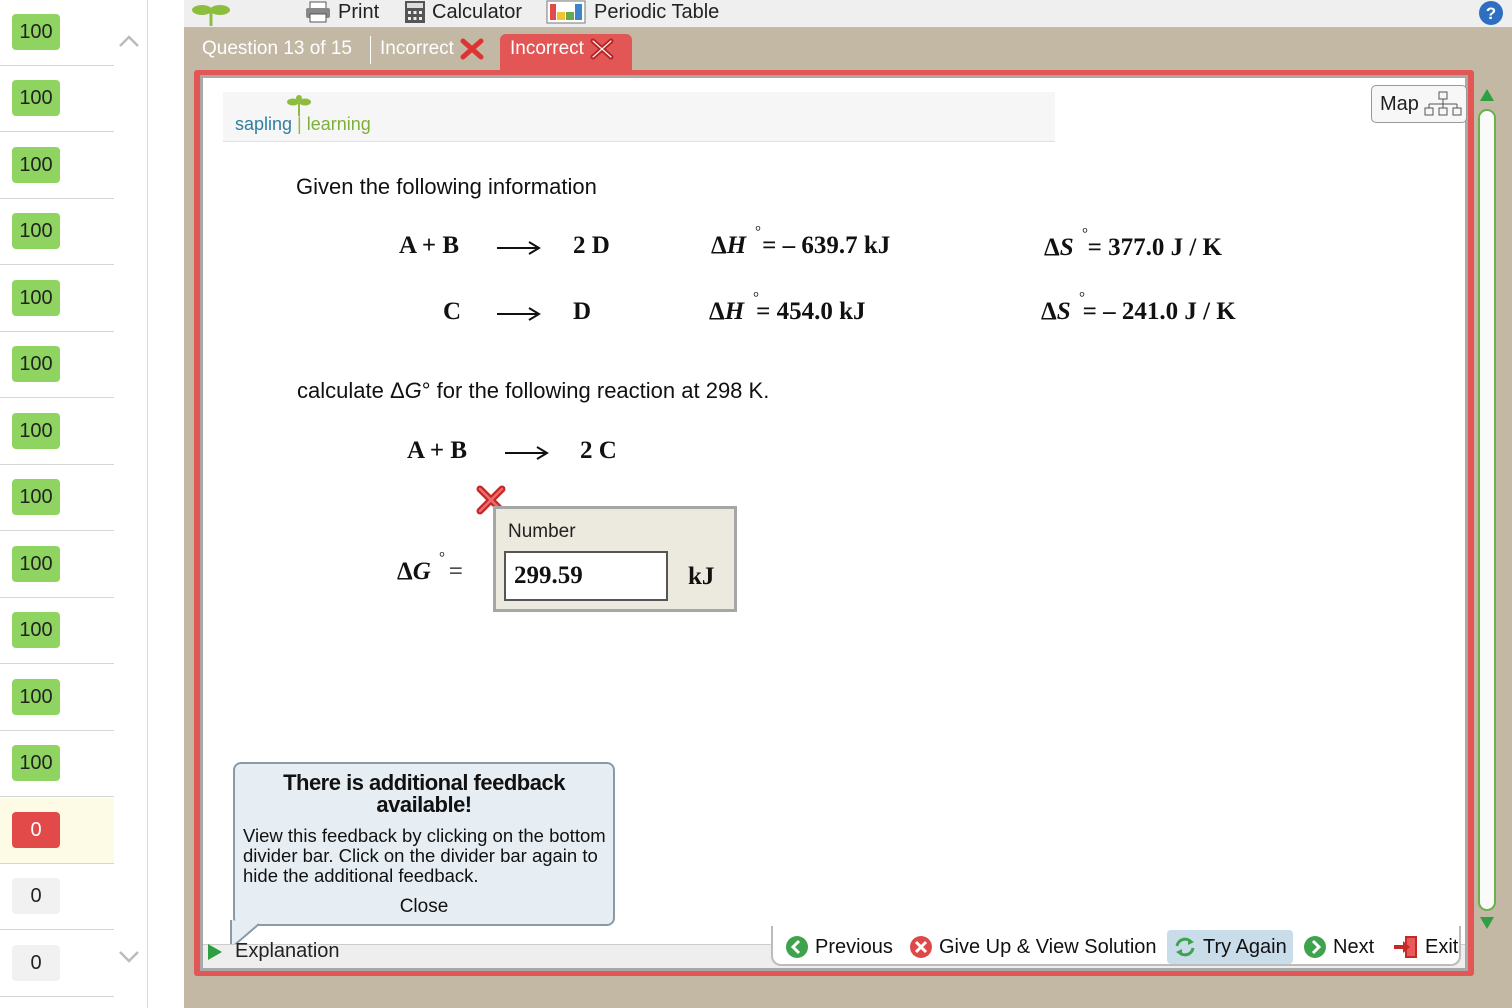  Describe the element at coordinates (1487, 510) in the screenshot. I see `scrollbar-thumb` at that location.